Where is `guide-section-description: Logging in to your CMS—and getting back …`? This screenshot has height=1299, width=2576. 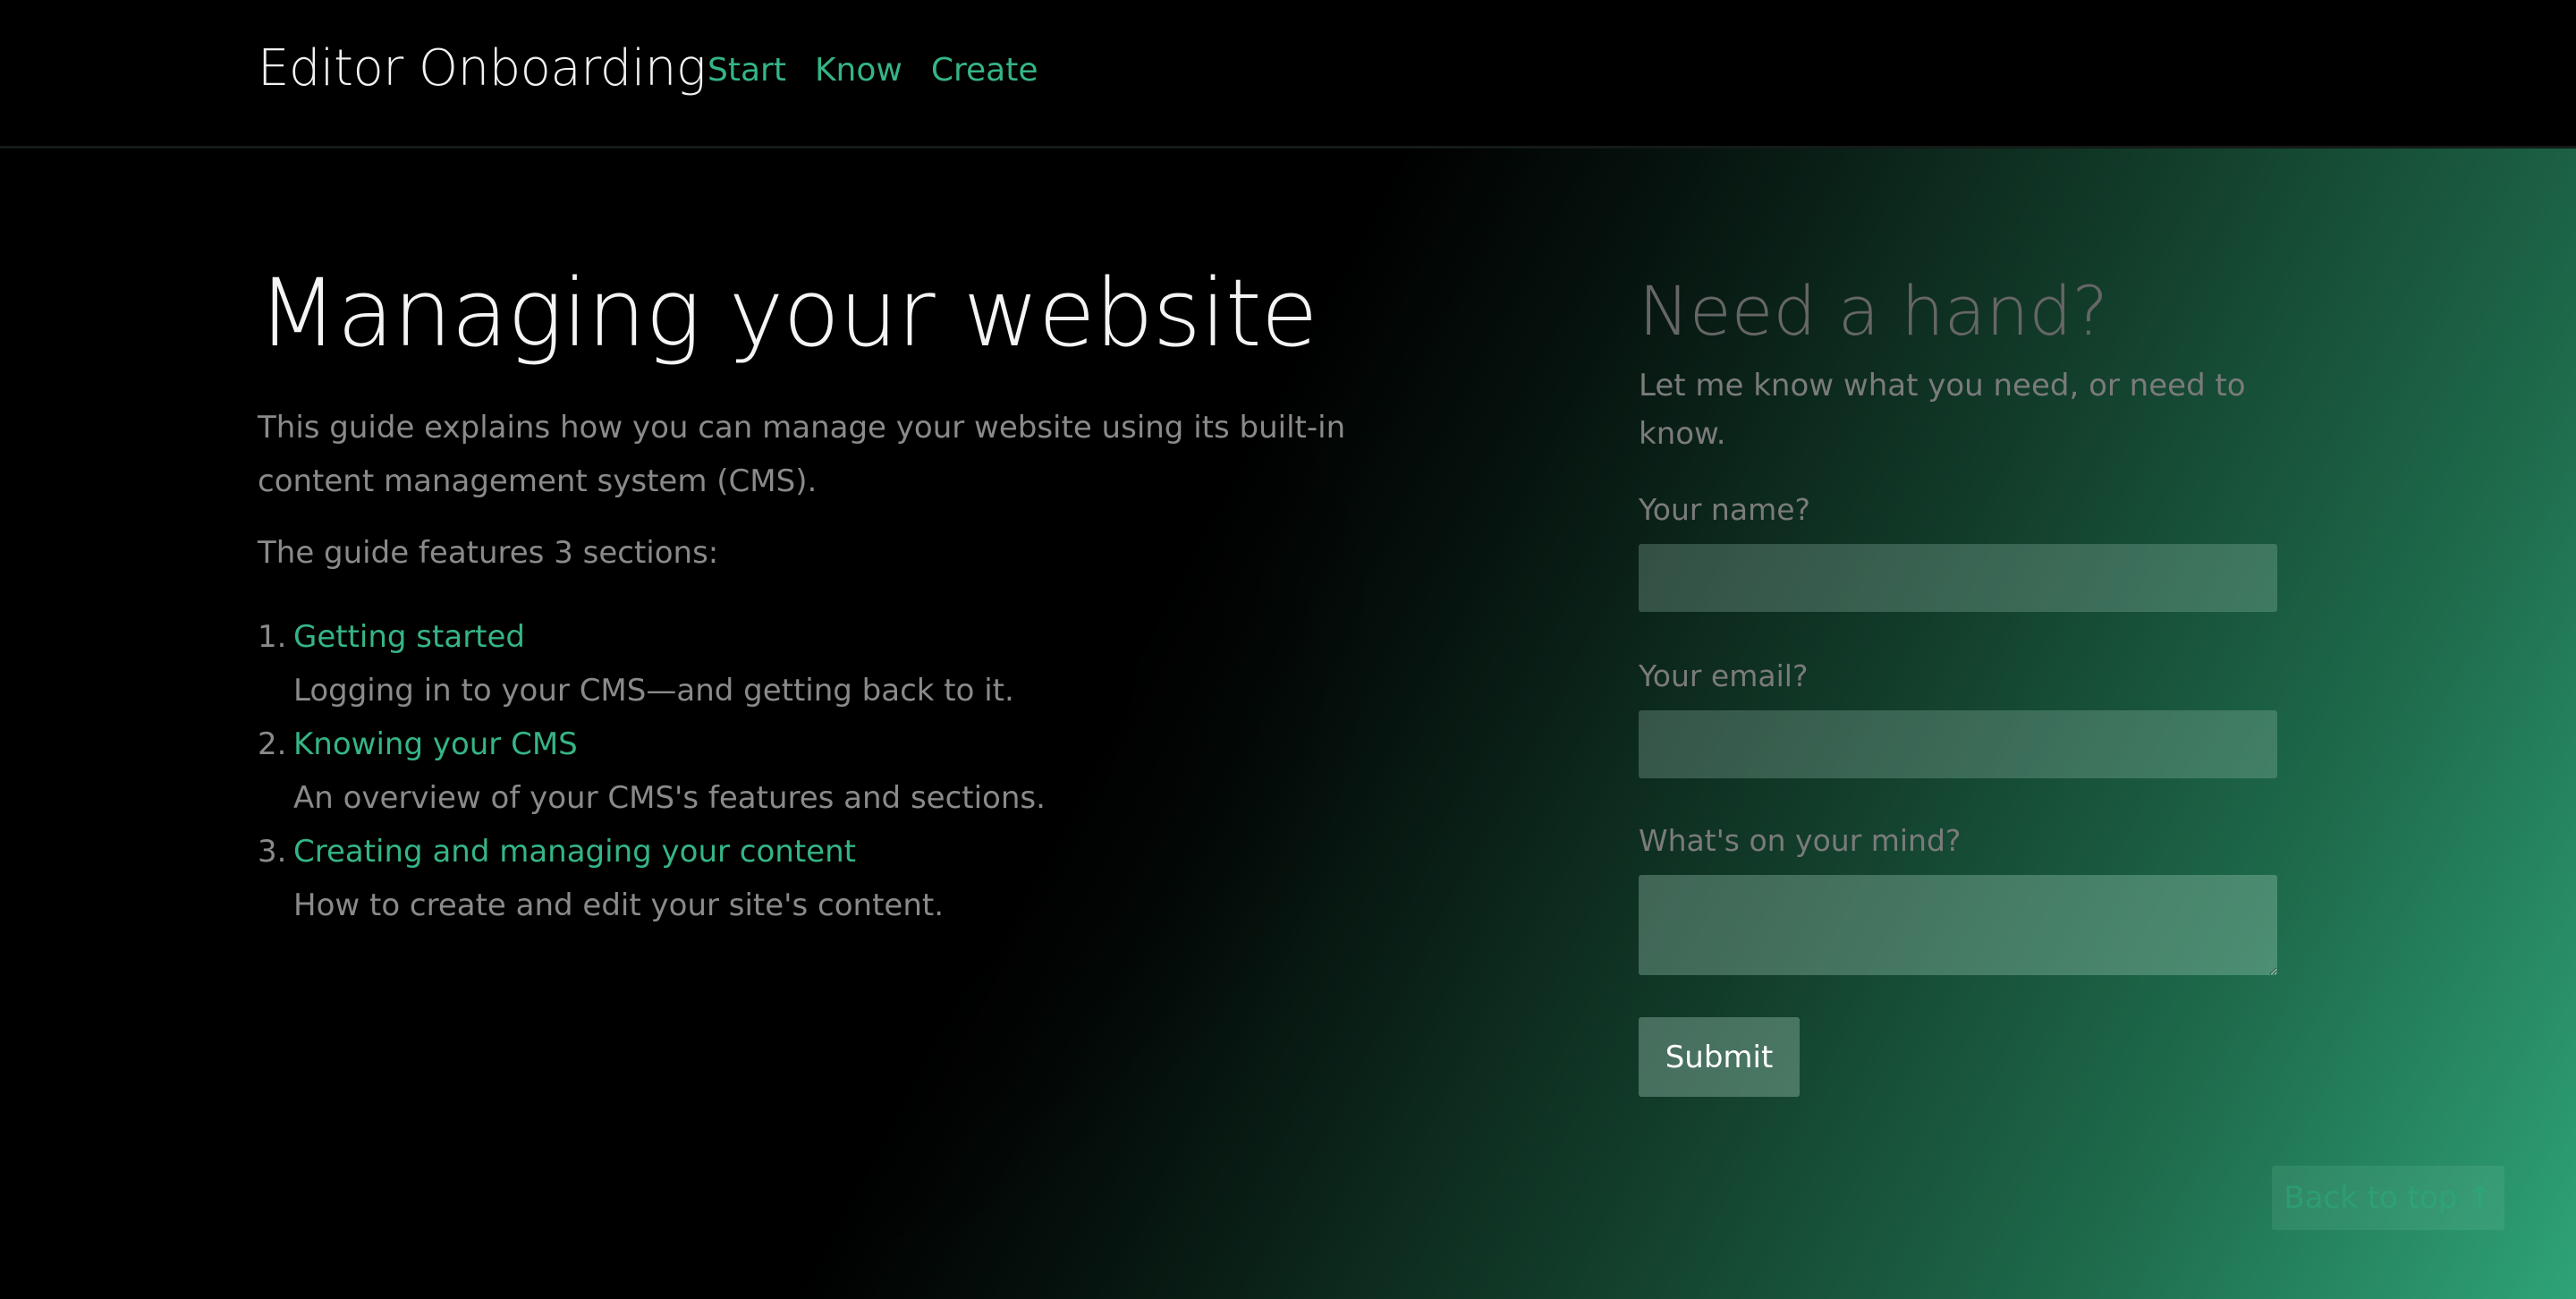 guide-section-description: Logging in to your CMS—and getting back … is located at coordinates (653, 691).